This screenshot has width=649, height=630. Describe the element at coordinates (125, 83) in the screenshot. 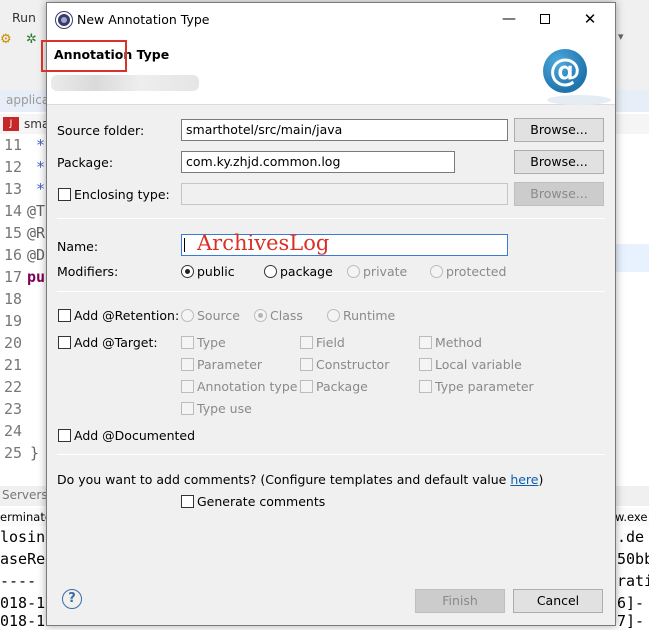

I see `blurred-message` at that location.